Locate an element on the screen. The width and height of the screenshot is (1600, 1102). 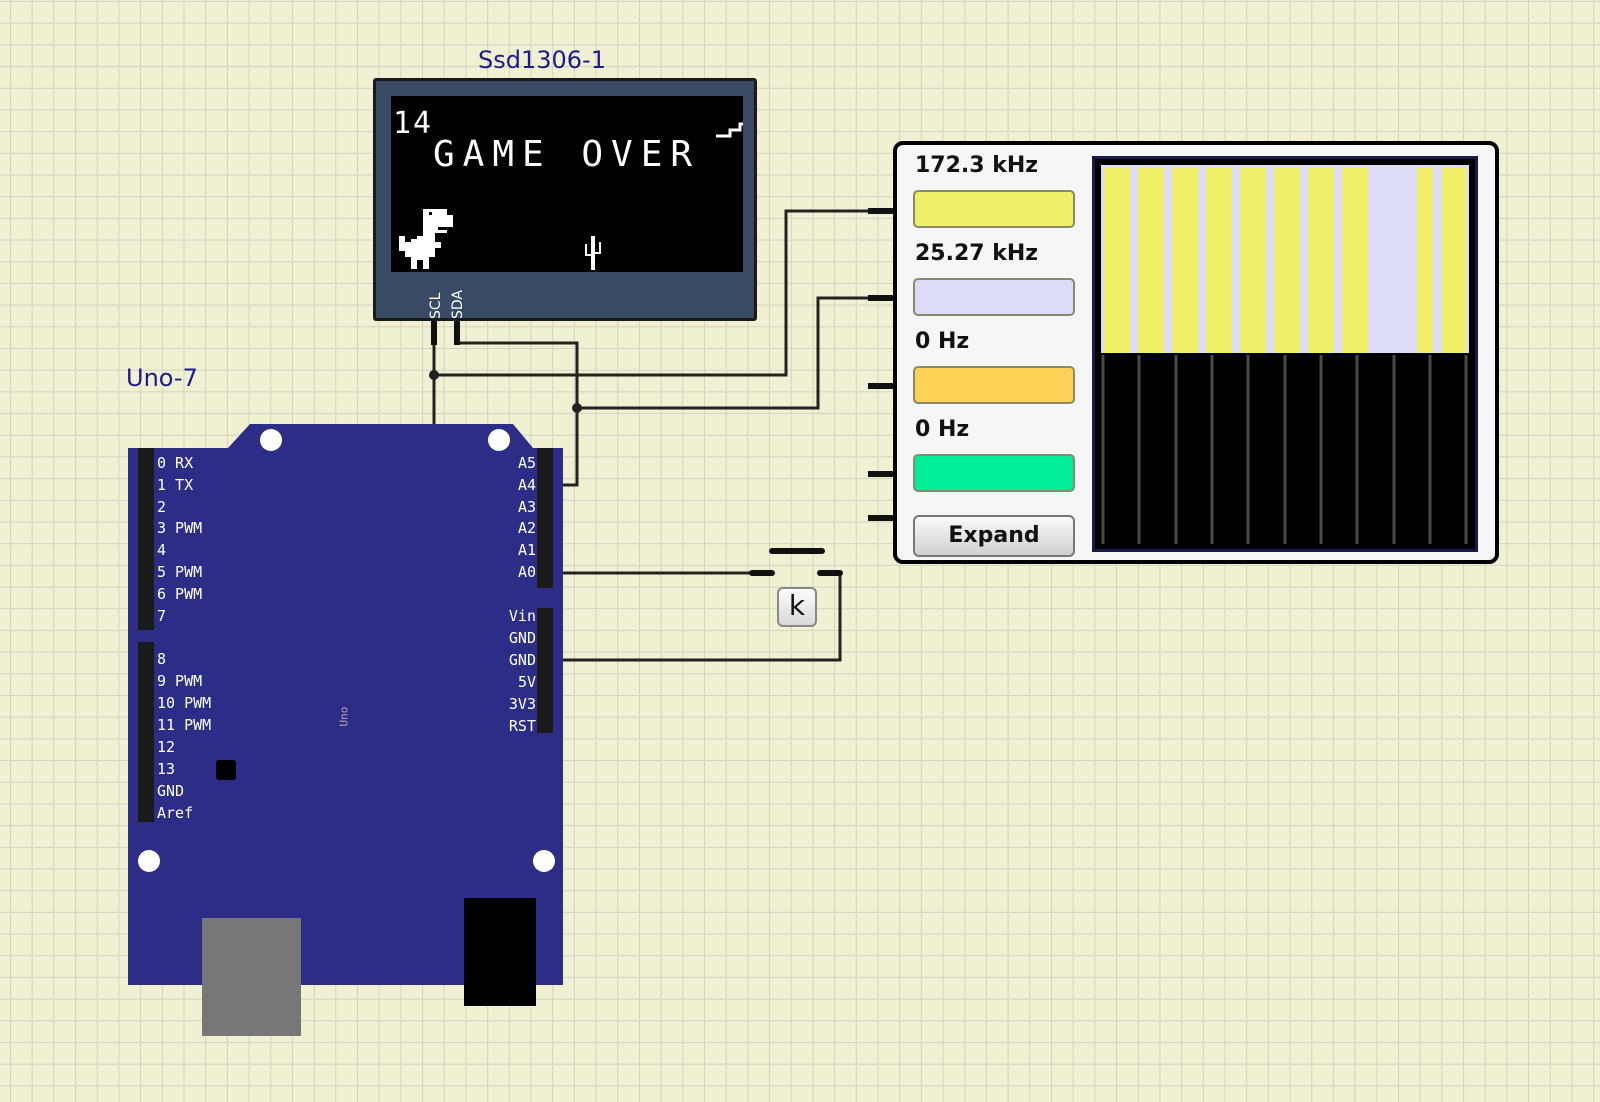
channel-3-swatch is located at coordinates (994, 385).